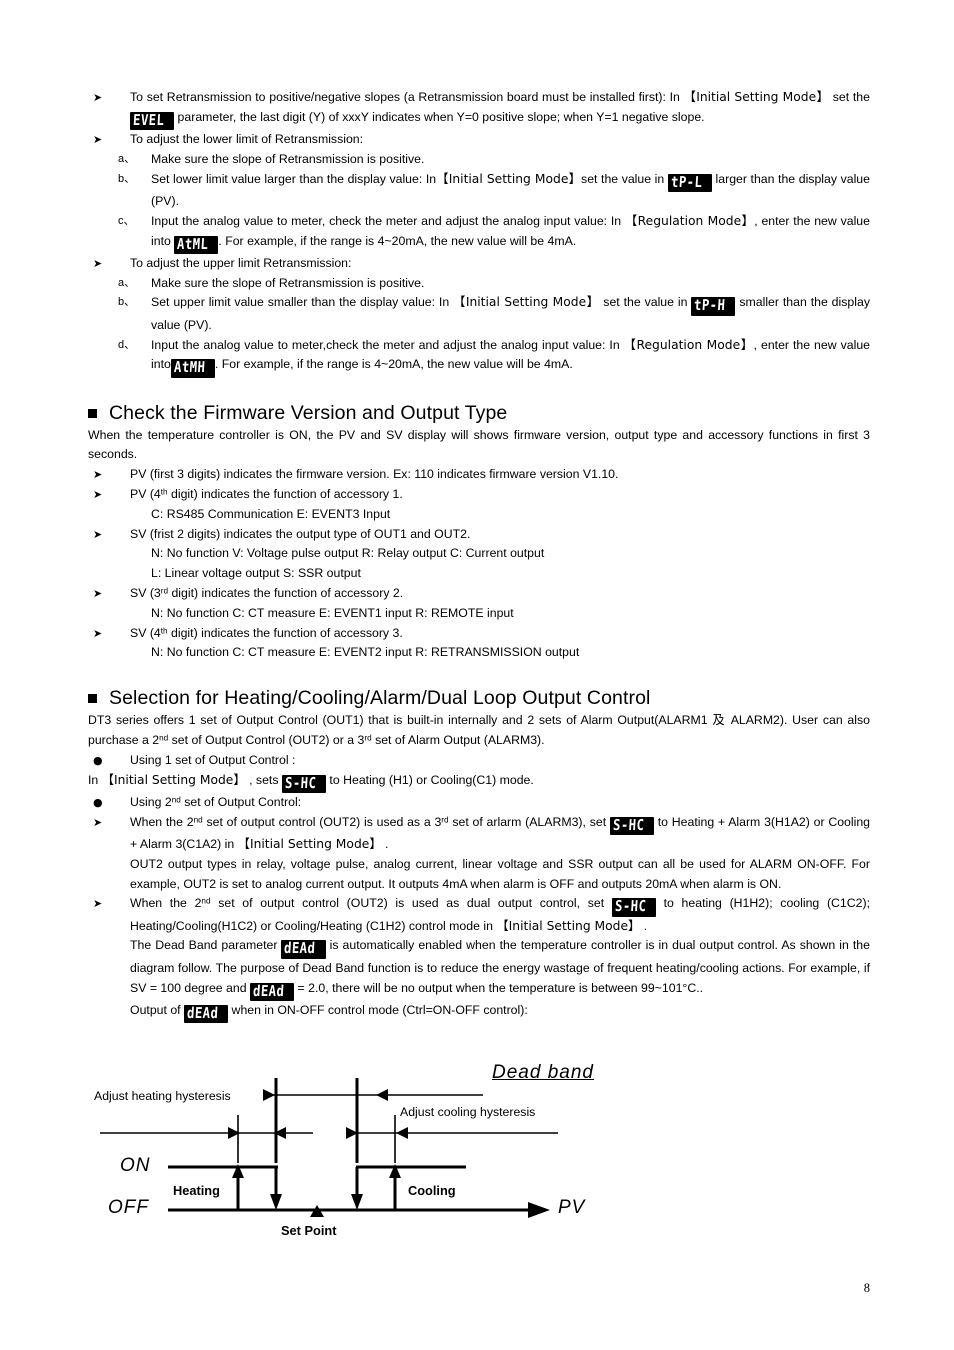 Image resolution: width=954 pixels, height=1350 pixels. I want to click on list-item: ● Using 1 set of Output Control :, so click(479, 761).